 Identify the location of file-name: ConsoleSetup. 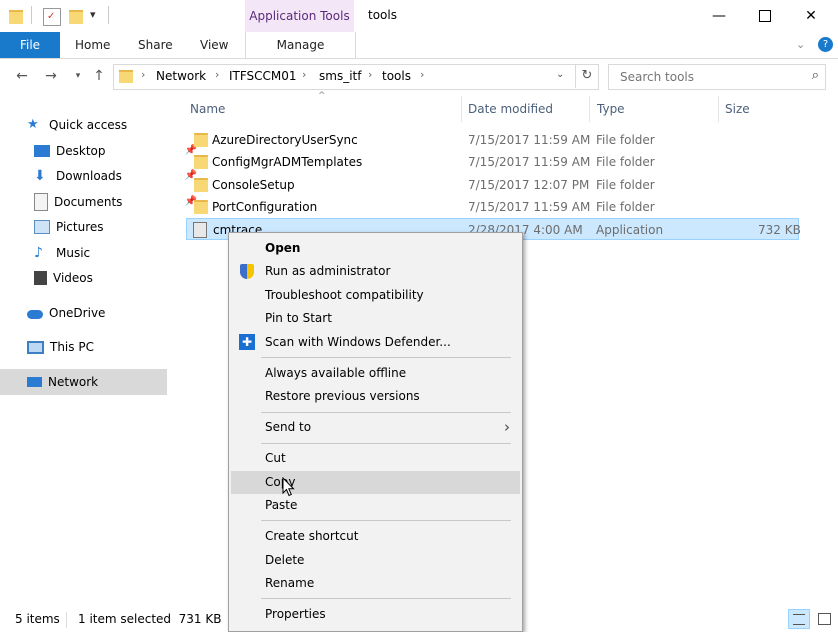
(253, 185).